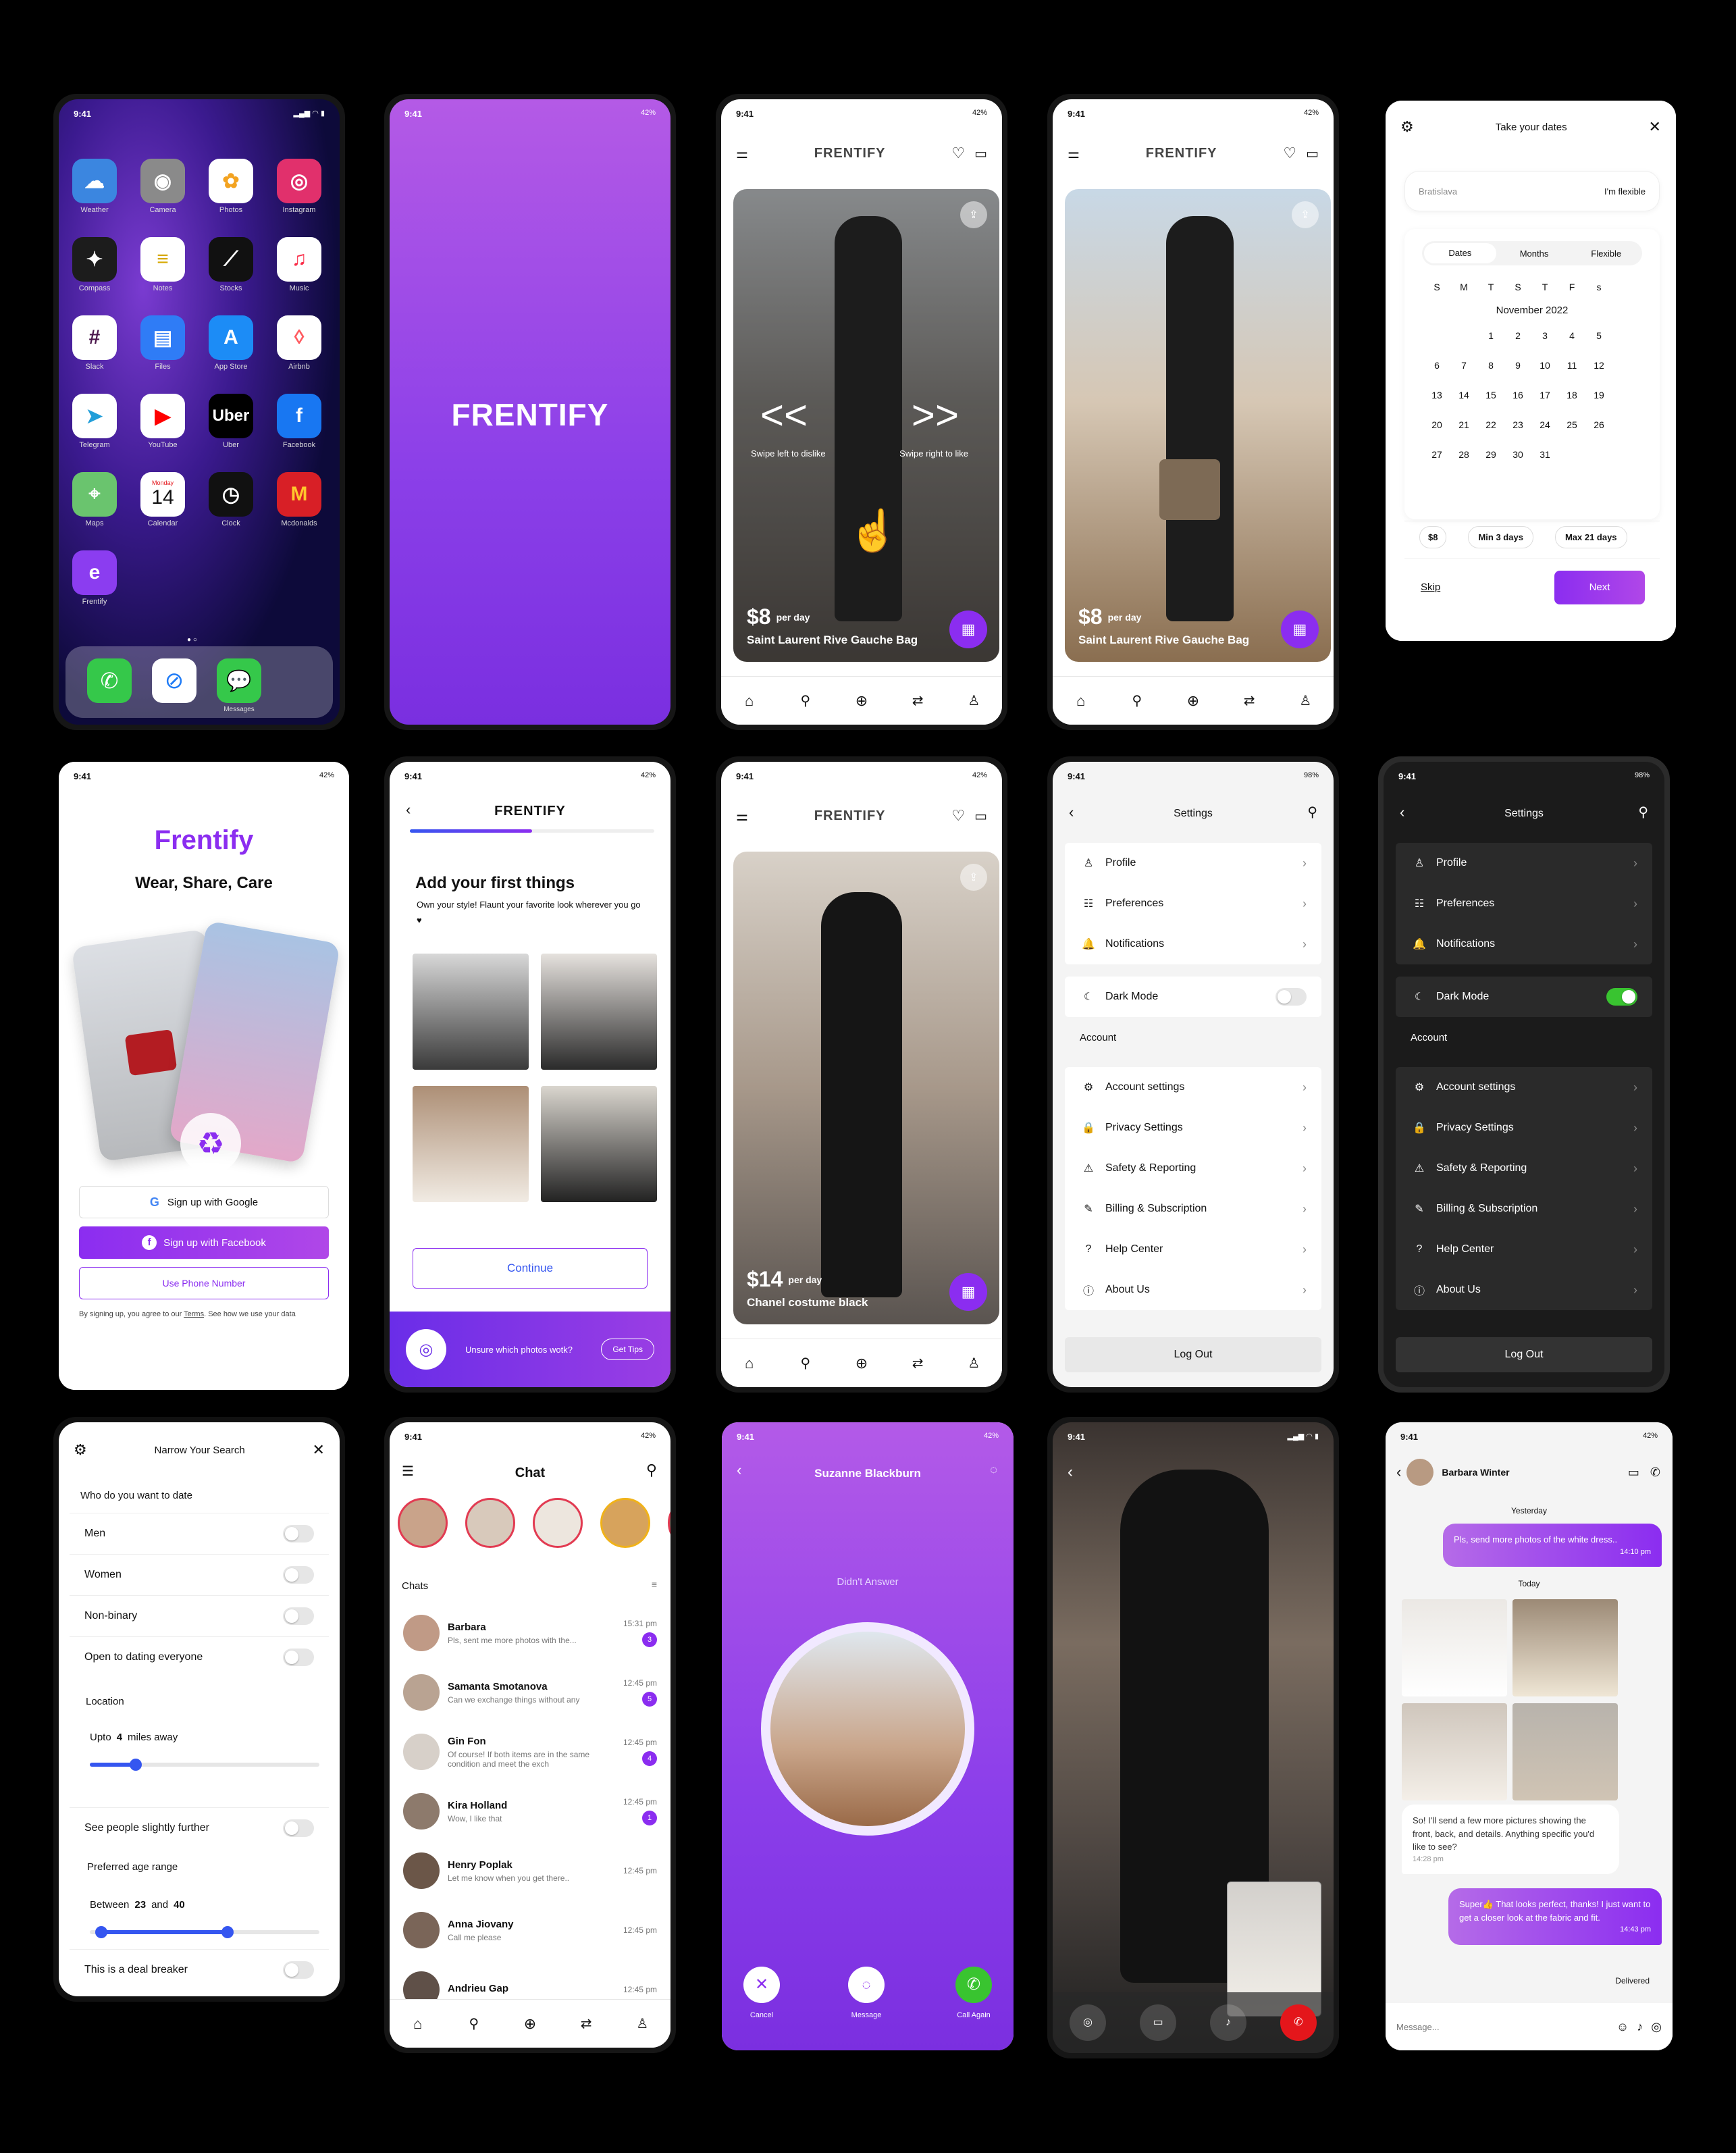 The image size is (1736, 2153). What do you see at coordinates (162, 264) in the screenshot?
I see `app-notes: ≡ Notes` at bounding box center [162, 264].